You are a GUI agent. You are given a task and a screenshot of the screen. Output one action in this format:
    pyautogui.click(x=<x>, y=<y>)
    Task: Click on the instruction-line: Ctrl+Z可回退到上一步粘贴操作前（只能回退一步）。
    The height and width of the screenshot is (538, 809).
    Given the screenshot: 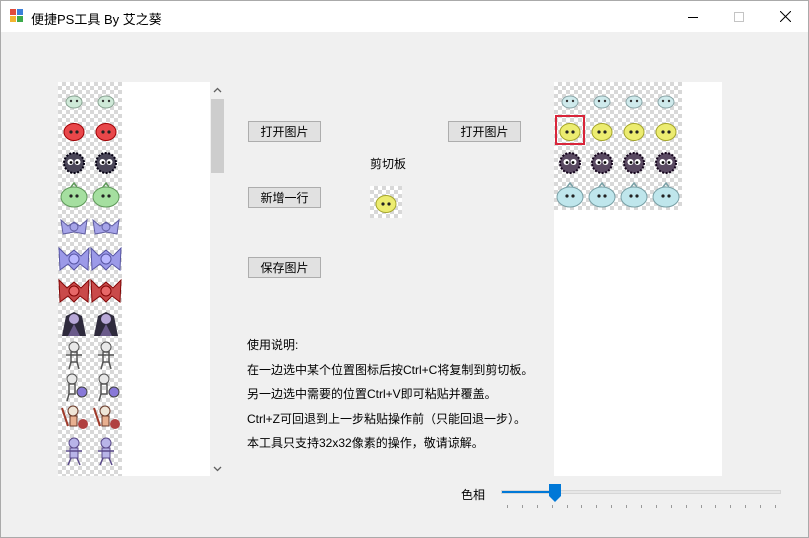 What is the action you would take?
    pyautogui.click(x=387, y=418)
    